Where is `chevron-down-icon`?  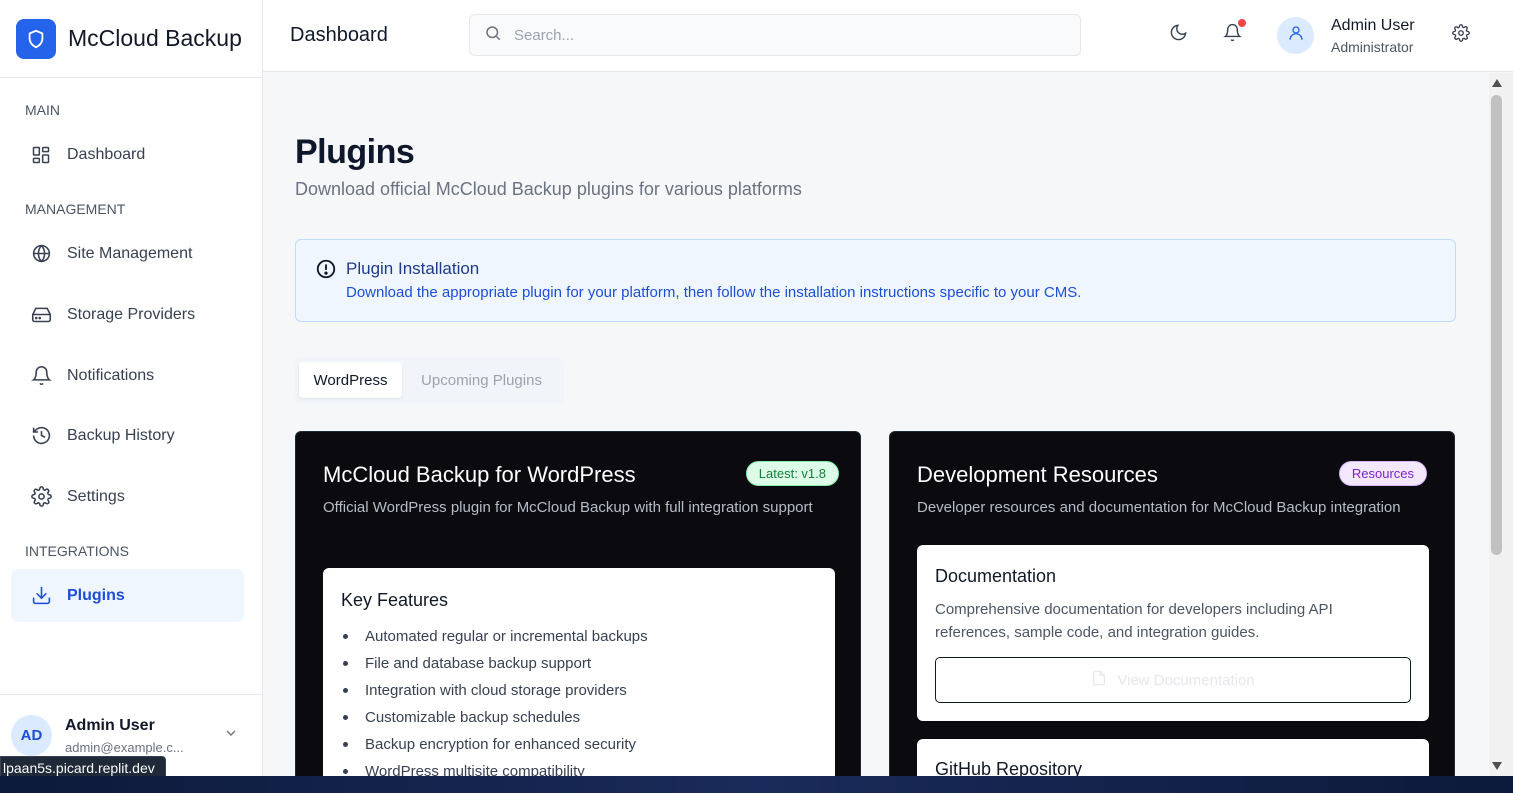 chevron-down-icon is located at coordinates (231, 735).